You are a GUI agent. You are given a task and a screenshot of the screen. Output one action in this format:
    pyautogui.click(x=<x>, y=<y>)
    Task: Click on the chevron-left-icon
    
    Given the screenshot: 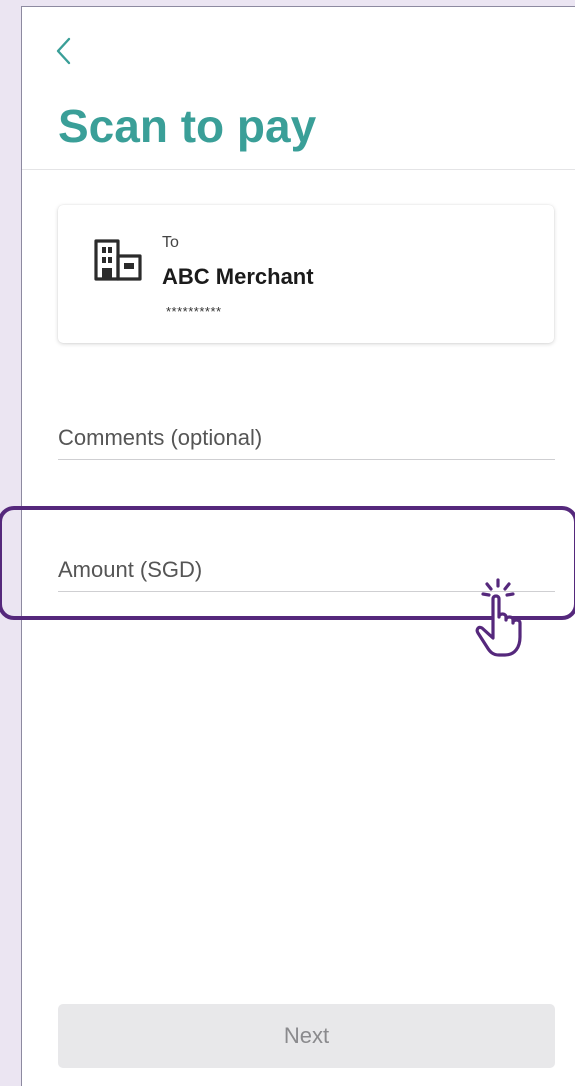 What is the action you would take?
    pyautogui.click(x=64, y=51)
    